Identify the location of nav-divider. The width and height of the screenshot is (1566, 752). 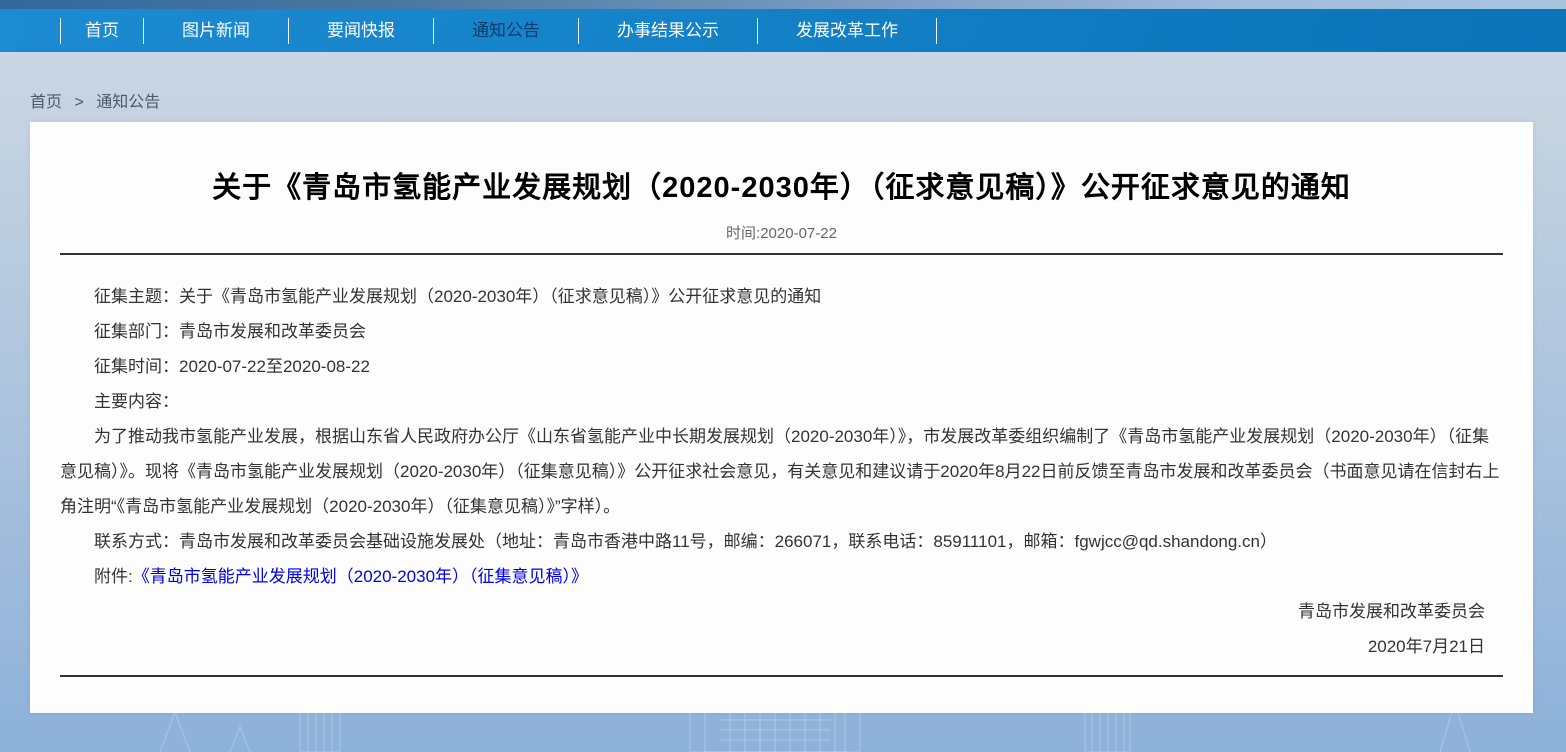
(936, 30).